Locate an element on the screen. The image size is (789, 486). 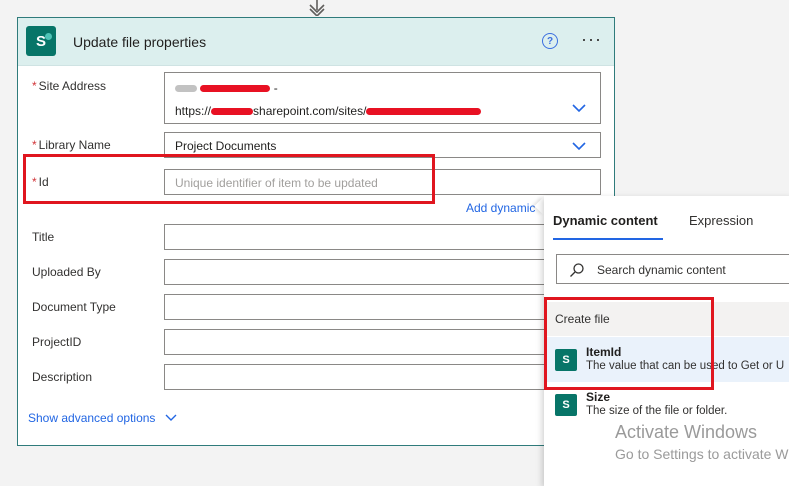
itemid-highlight-box is located at coordinates (629, 343).